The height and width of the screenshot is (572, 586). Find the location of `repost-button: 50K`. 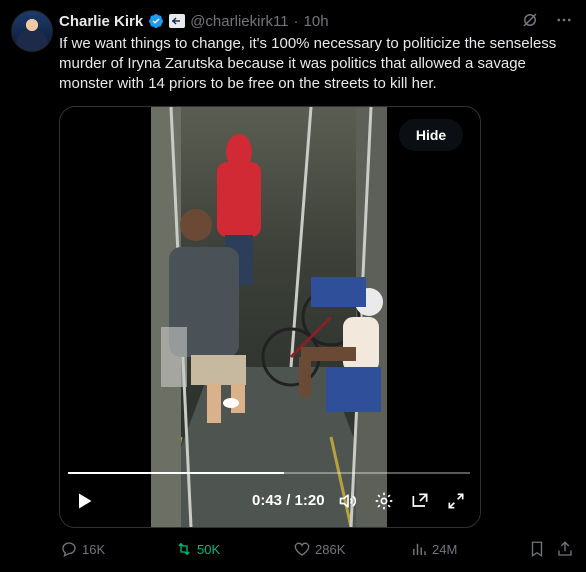

repost-button: 50K is located at coordinates (197, 549).